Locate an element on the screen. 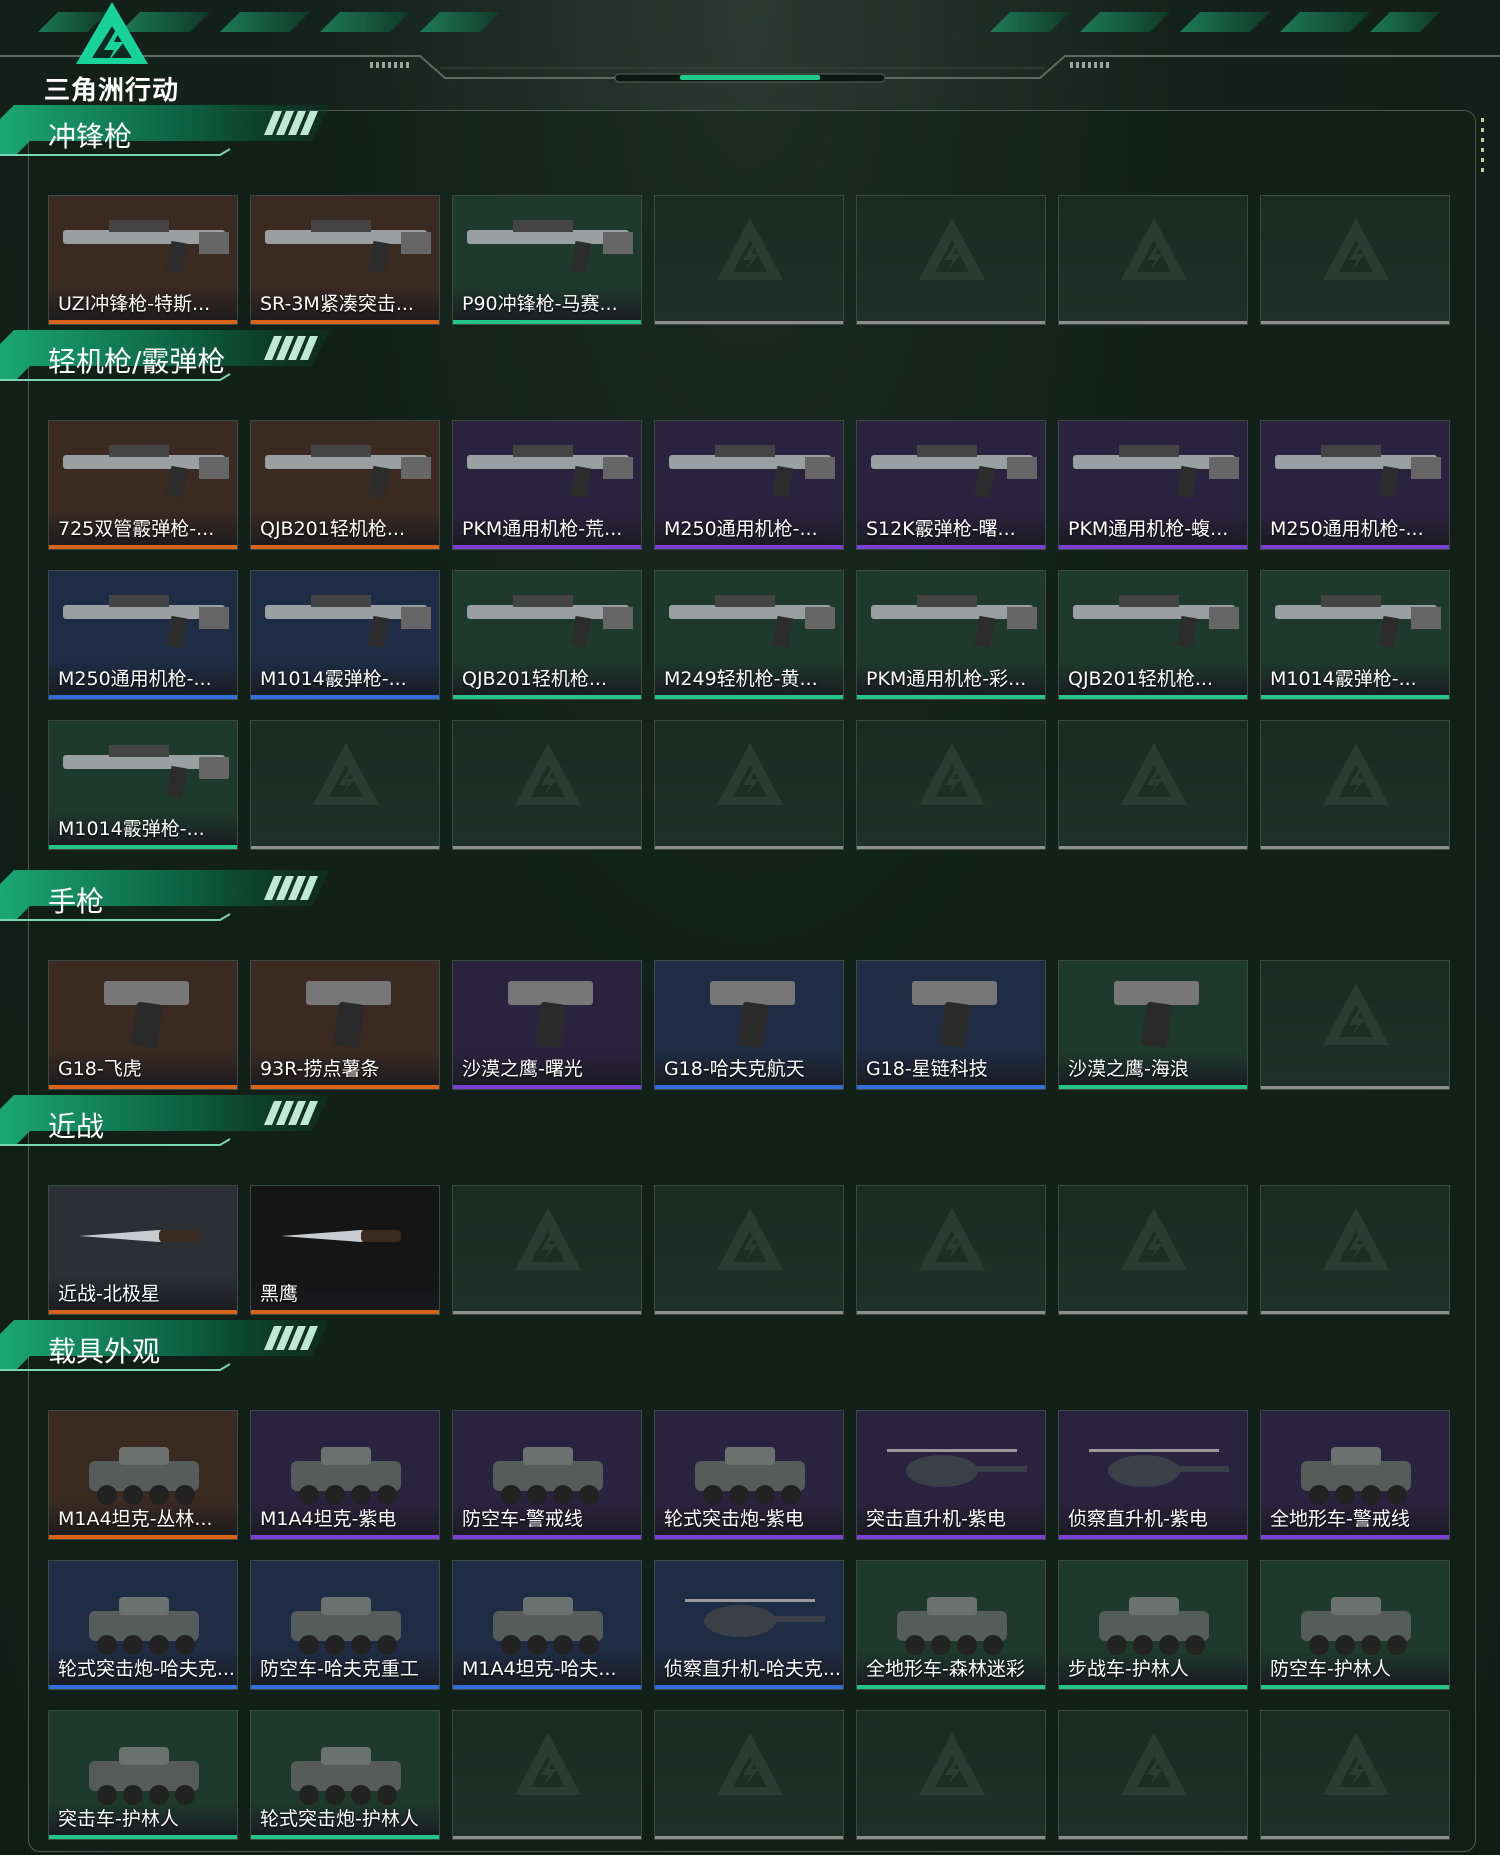 Image resolution: width=1500 pixels, height=1855 pixels. item-label: 突击车-护林人 is located at coordinates (118, 1819).